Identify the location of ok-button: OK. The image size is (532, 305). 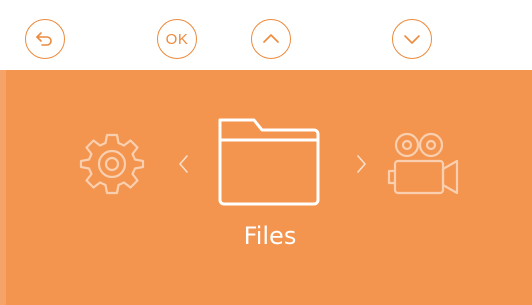
(177, 39).